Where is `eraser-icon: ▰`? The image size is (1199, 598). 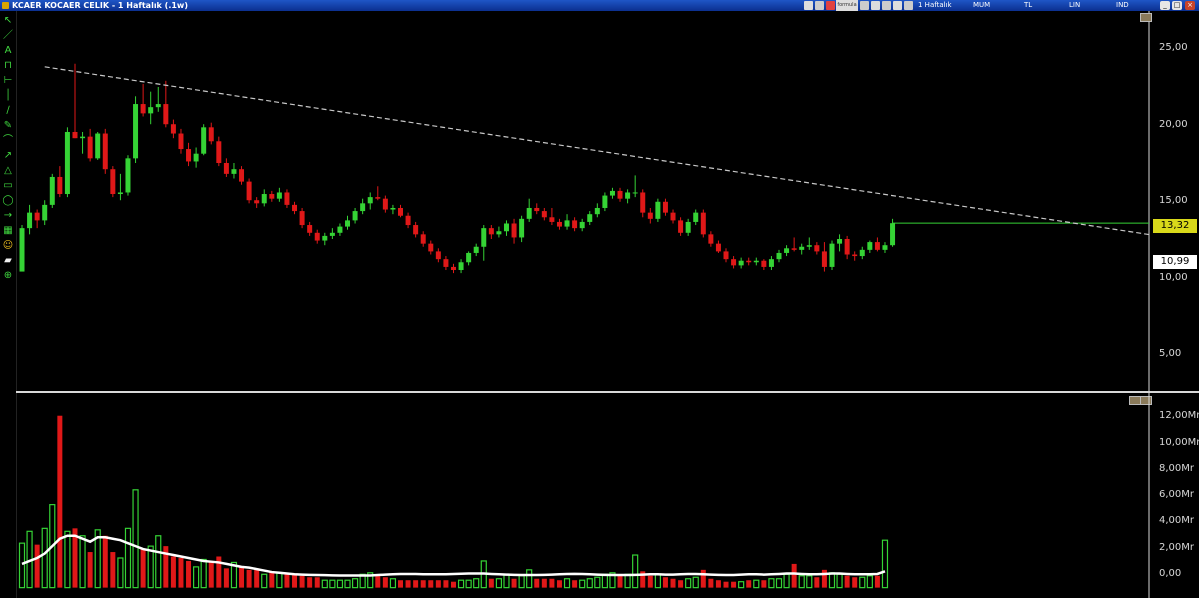
eraser-icon: ▰ is located at coordinates (8, 260).